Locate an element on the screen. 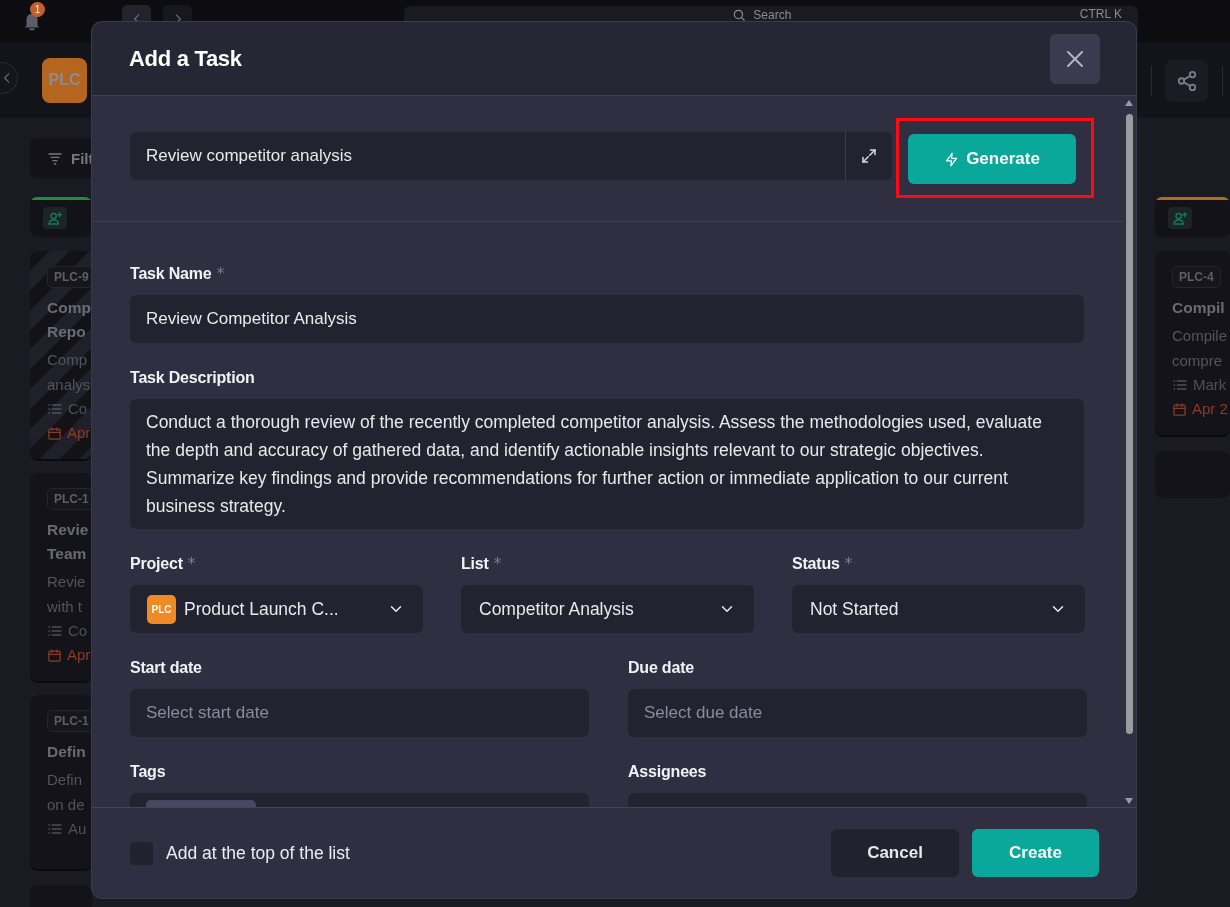 This screenshot has height=907, width=1230. card-description: Compile is located at coordinates (1200, 336).